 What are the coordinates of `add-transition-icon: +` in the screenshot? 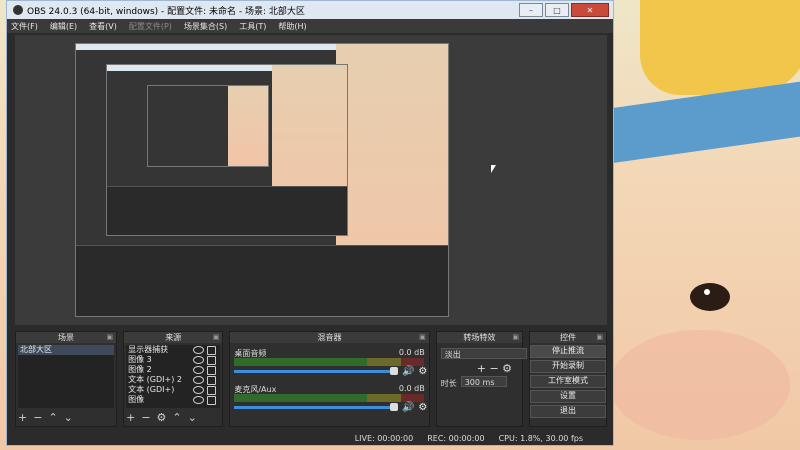 It's located at (481, 368).